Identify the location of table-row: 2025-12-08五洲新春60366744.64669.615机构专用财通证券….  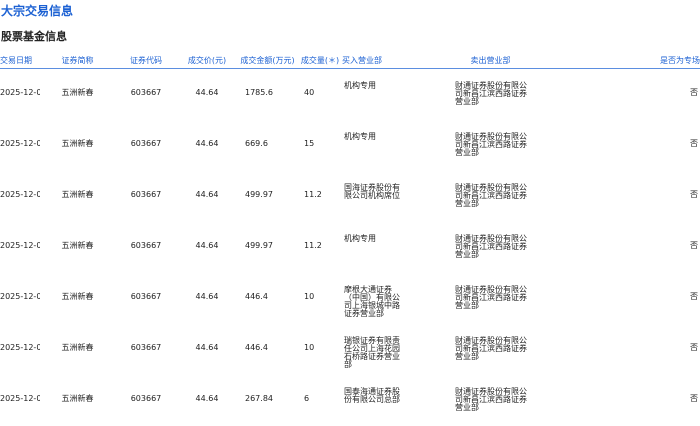
(350, 145).